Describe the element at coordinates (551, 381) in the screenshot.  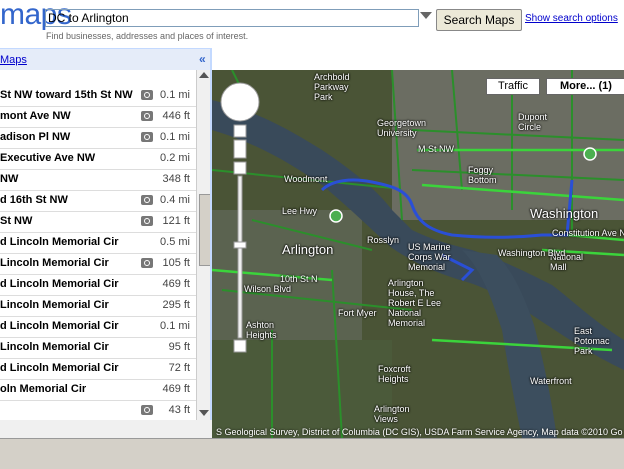
I see `map-label-waterfront: Waterfront` at that location.